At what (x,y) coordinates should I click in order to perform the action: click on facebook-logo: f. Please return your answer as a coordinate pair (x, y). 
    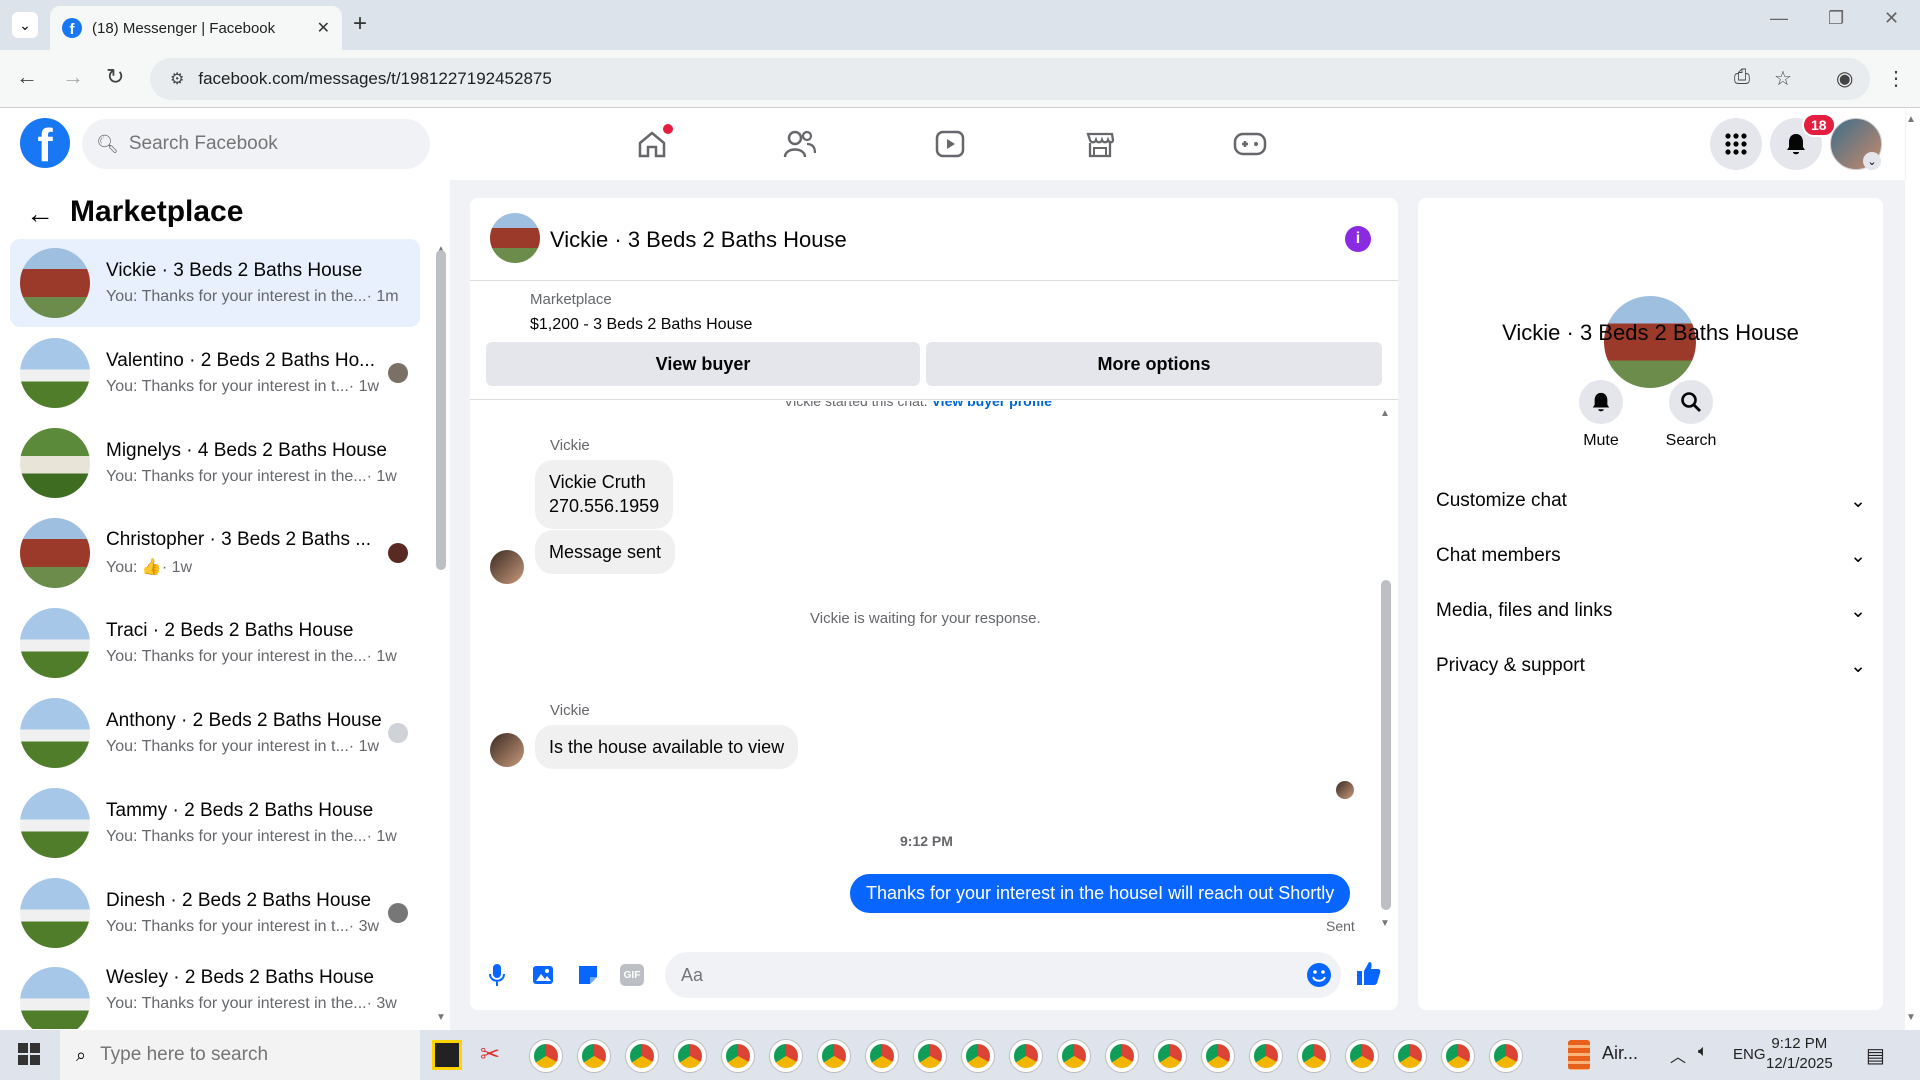
    Looking at the image, I should click on (45, 143).